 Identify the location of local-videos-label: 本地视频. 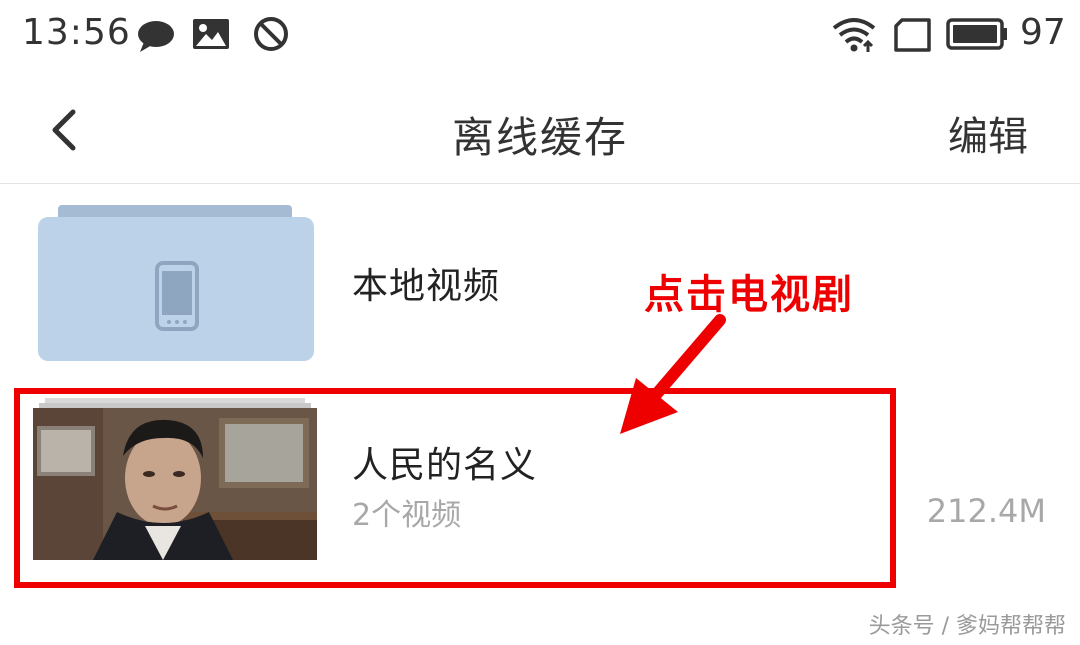
(426, 286).